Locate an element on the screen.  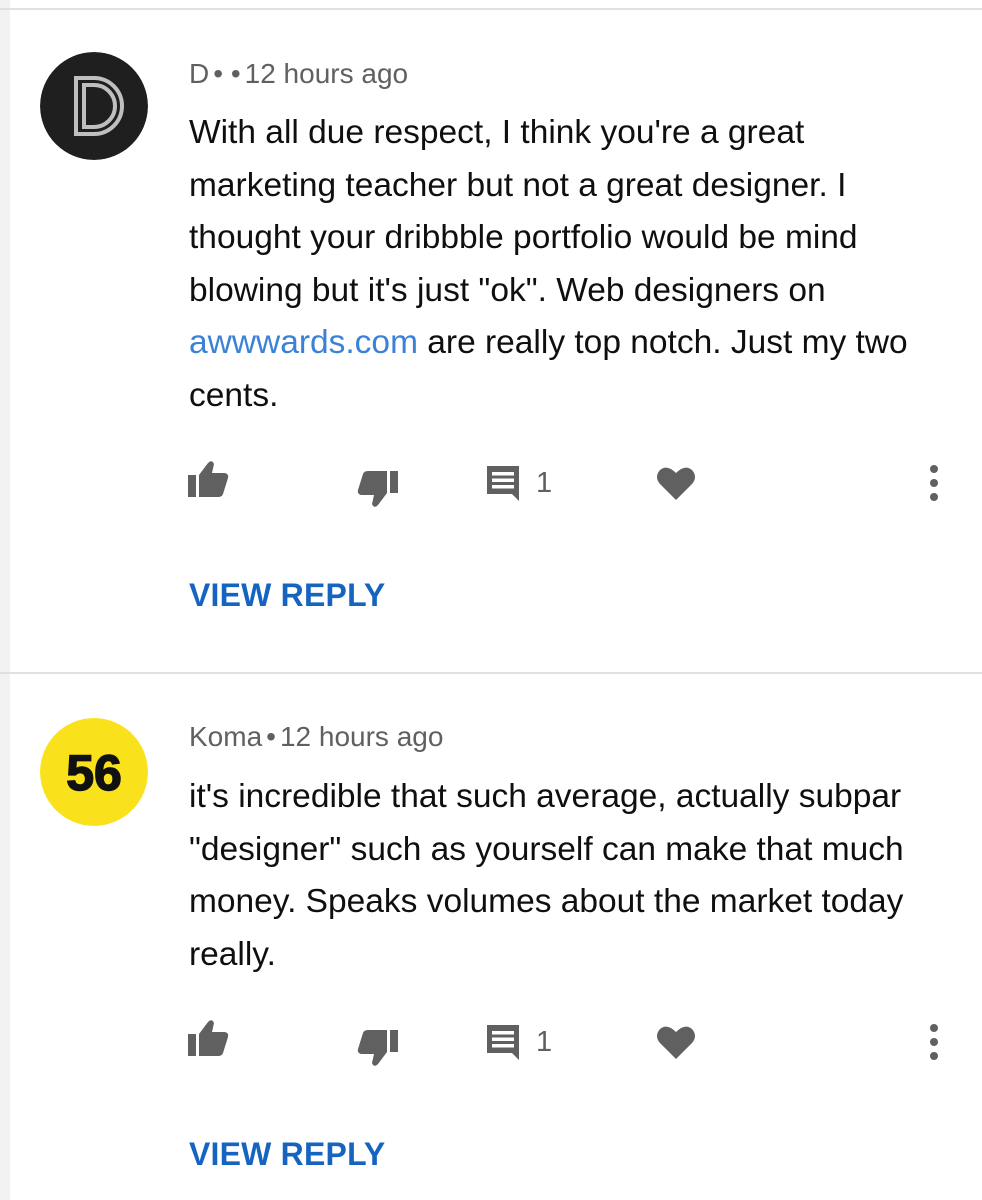
comment-meta: D • • 12 hours ago is located at coordinates (298, 74).